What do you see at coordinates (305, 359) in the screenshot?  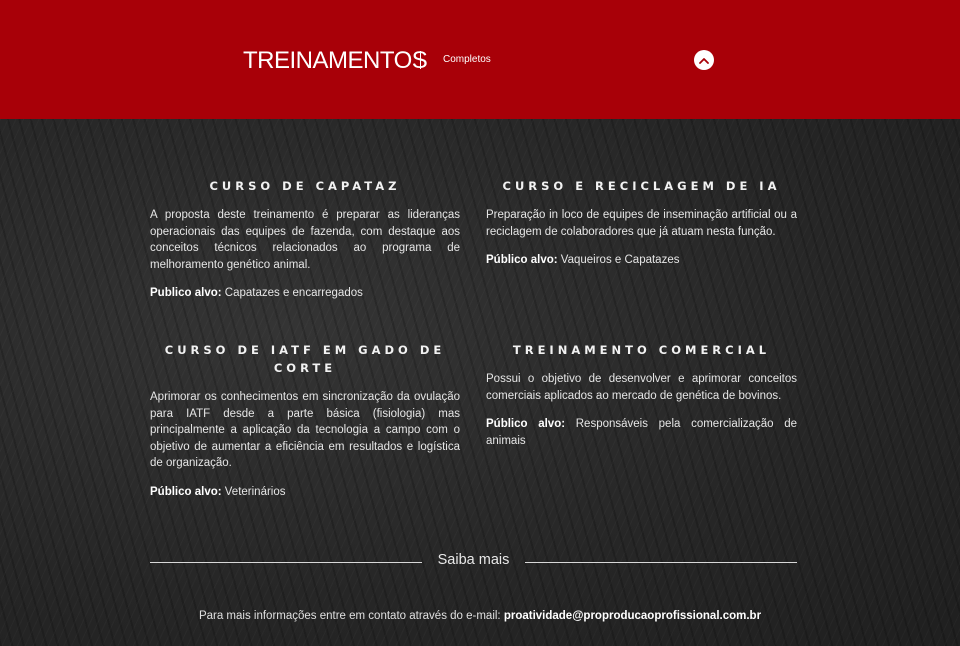 I see `course-title: CURSO DE IATF EM GADO DE CORTE` at bounding box center [305, 359].